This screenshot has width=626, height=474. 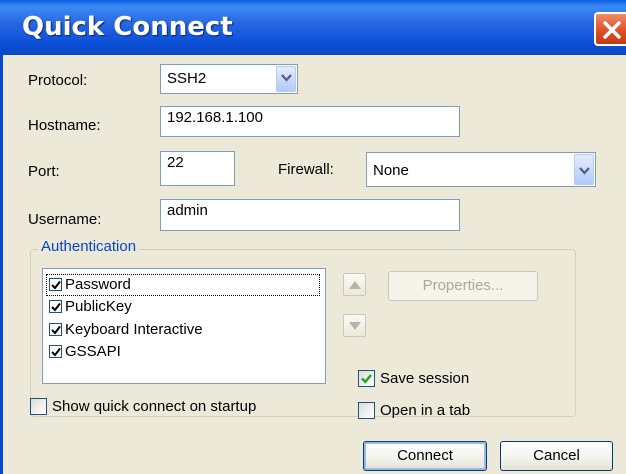 I want to click on protocol-select: SSH2, so click(x=229, y=79).